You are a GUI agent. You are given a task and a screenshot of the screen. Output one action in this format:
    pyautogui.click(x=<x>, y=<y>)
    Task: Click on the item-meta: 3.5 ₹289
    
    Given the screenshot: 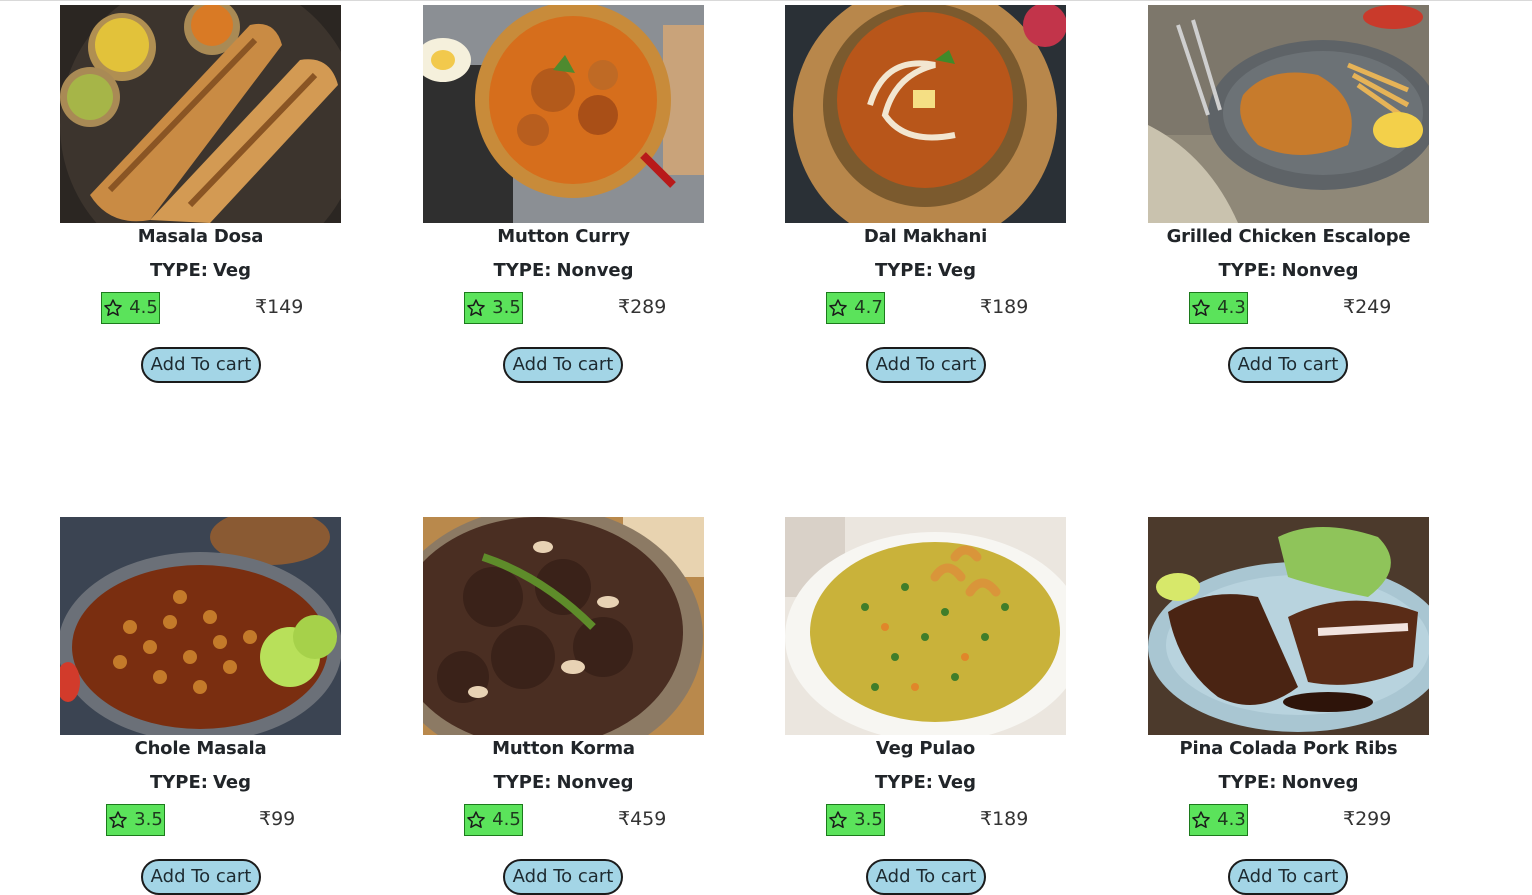 What is the action you would take?
    pyautogui.click(x=563, y=305)
    